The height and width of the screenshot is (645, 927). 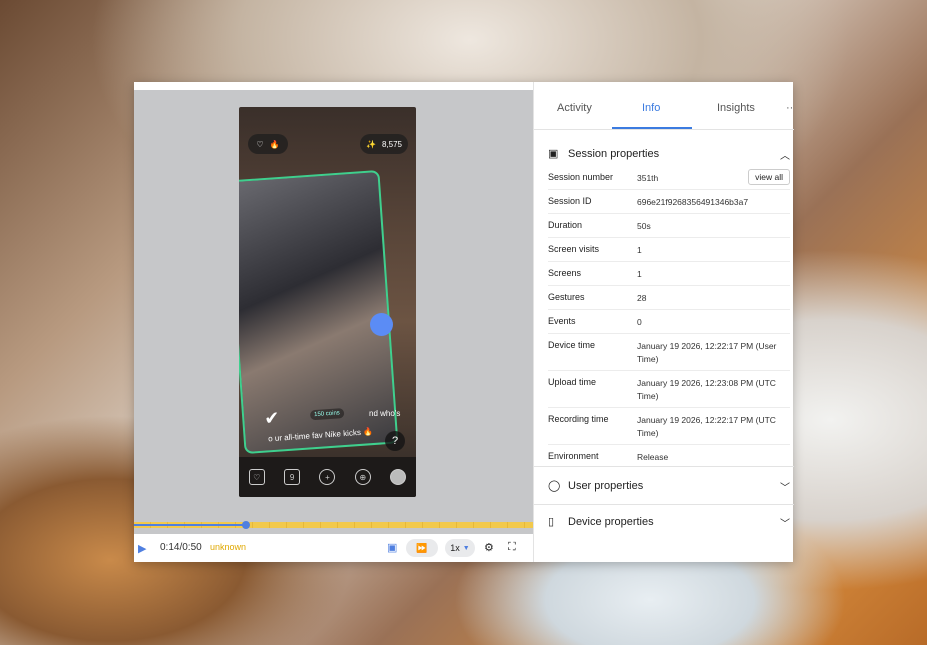 What do you see at coordinates (573, 456) in the screenshot?
I see `property-key: Environment` at bounding box center [573, 456].